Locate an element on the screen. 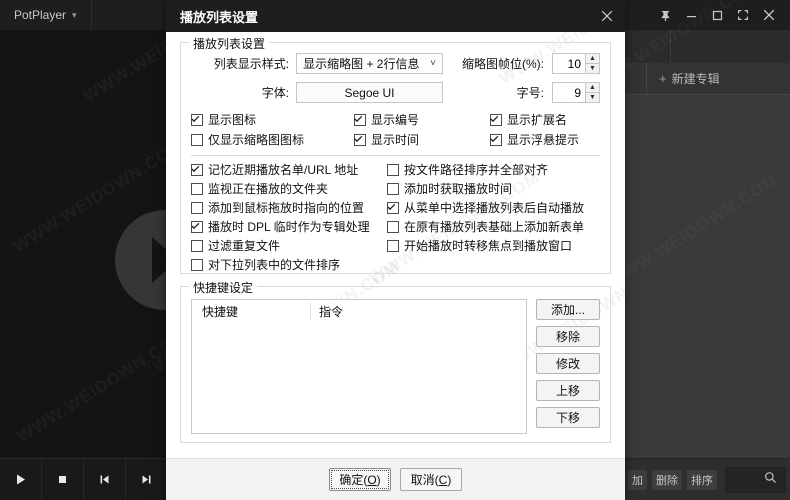  checkbox-show-time: 显示时间 is located at coordinates (422, 140).